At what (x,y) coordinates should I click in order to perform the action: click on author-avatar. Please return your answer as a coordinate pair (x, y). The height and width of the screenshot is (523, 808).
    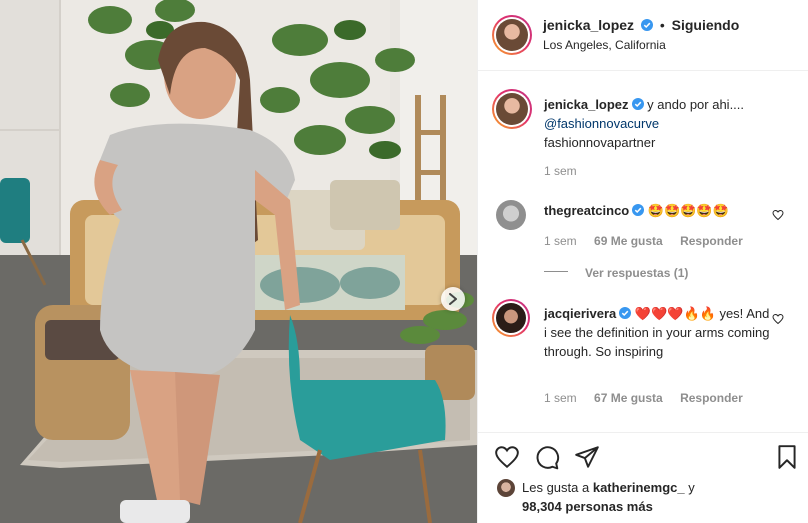
    Looking at the image, I should click on (512, 35).